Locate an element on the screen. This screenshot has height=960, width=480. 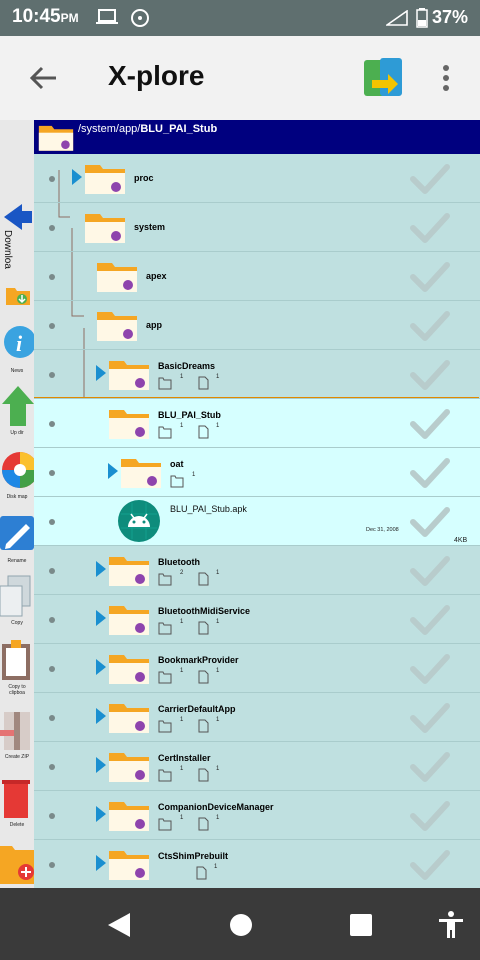
folder-name: system is located at coordinates (150, 227).